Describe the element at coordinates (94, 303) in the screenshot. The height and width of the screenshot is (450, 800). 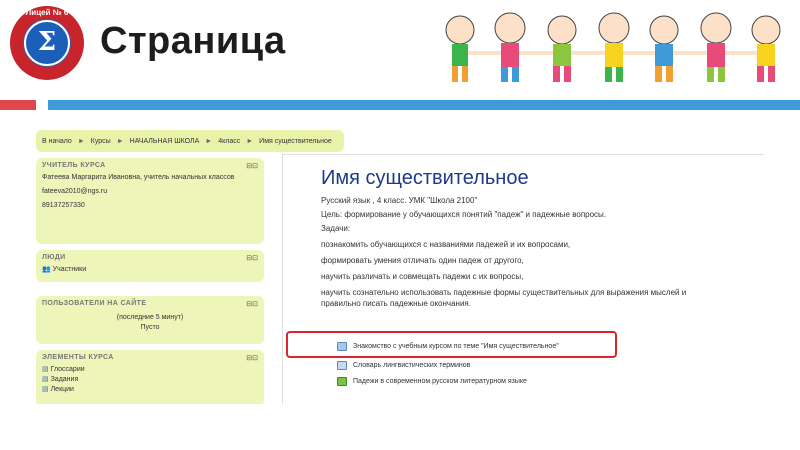
I see `online-block-title: ПОЛЬЗОВАТЕЛИ НА САЙТЕ` at that location.